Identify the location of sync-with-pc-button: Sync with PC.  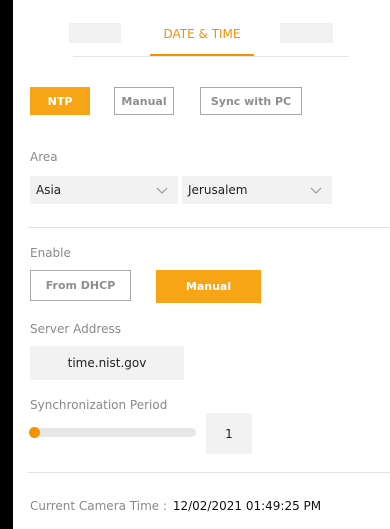
(251, 101).